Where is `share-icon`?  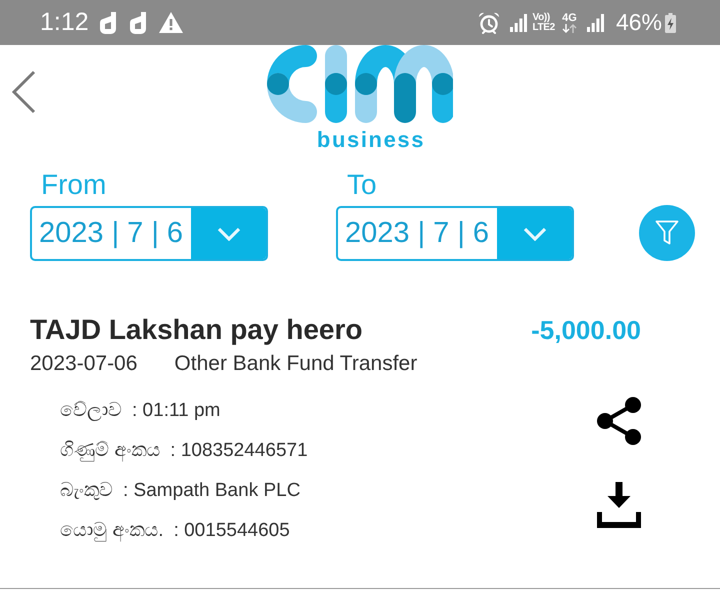 share-icon is located at coordinates (619, 421).